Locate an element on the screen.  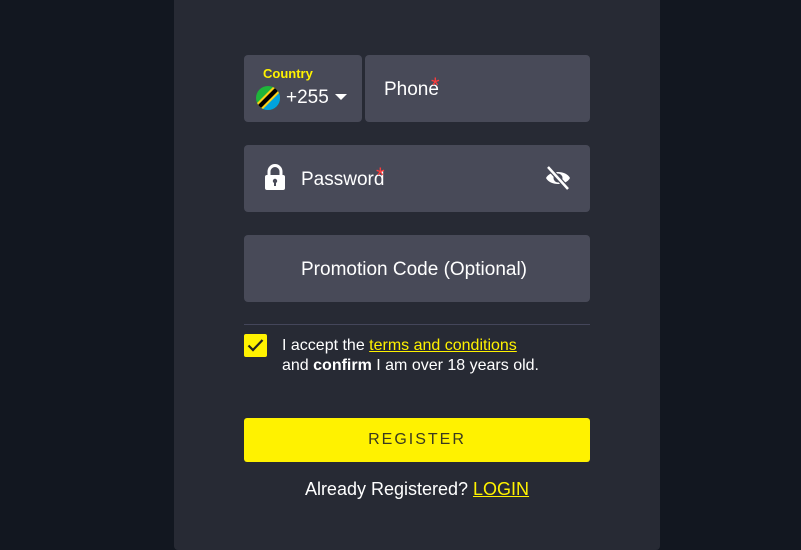
dial-code: +255 is located at coordinates (307, 97).